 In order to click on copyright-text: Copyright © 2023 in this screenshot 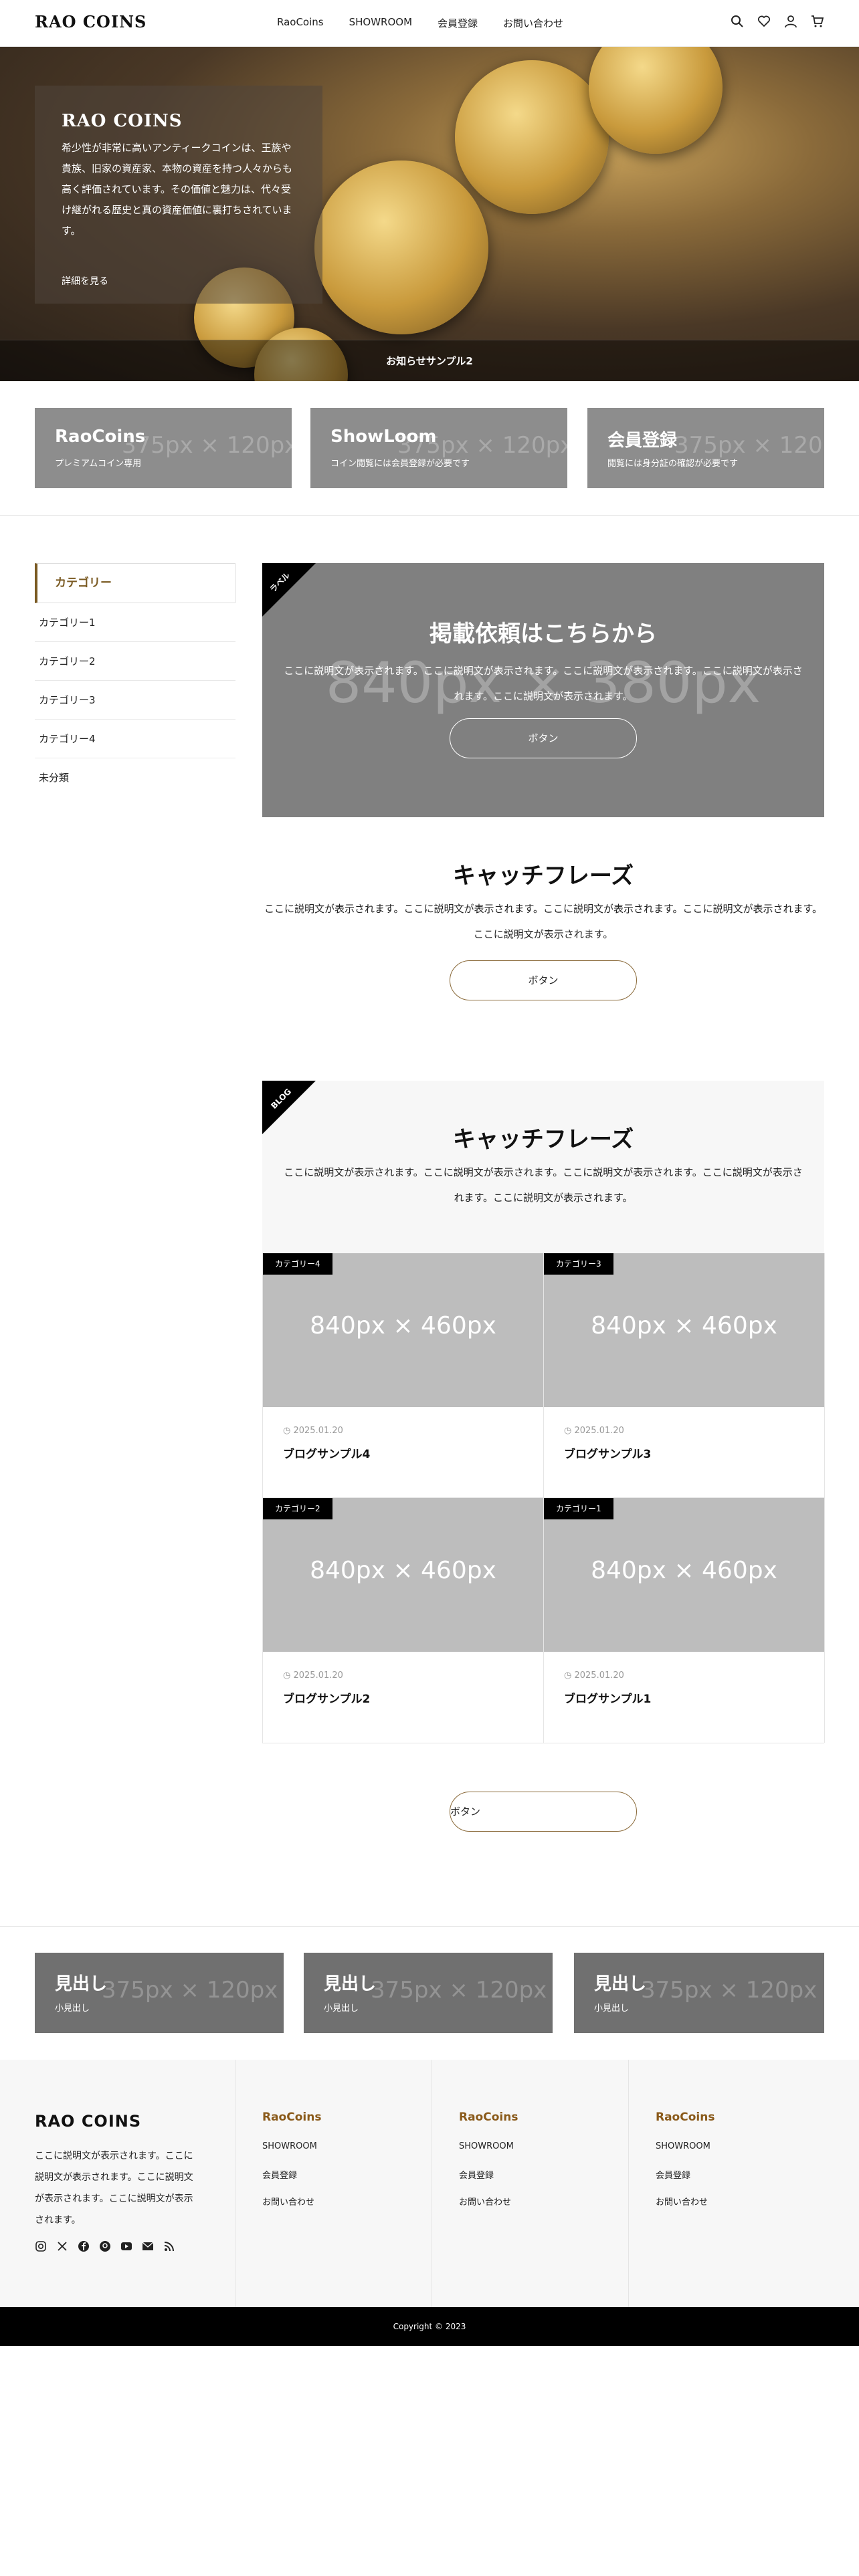, I will do `click(429, 2326)`.